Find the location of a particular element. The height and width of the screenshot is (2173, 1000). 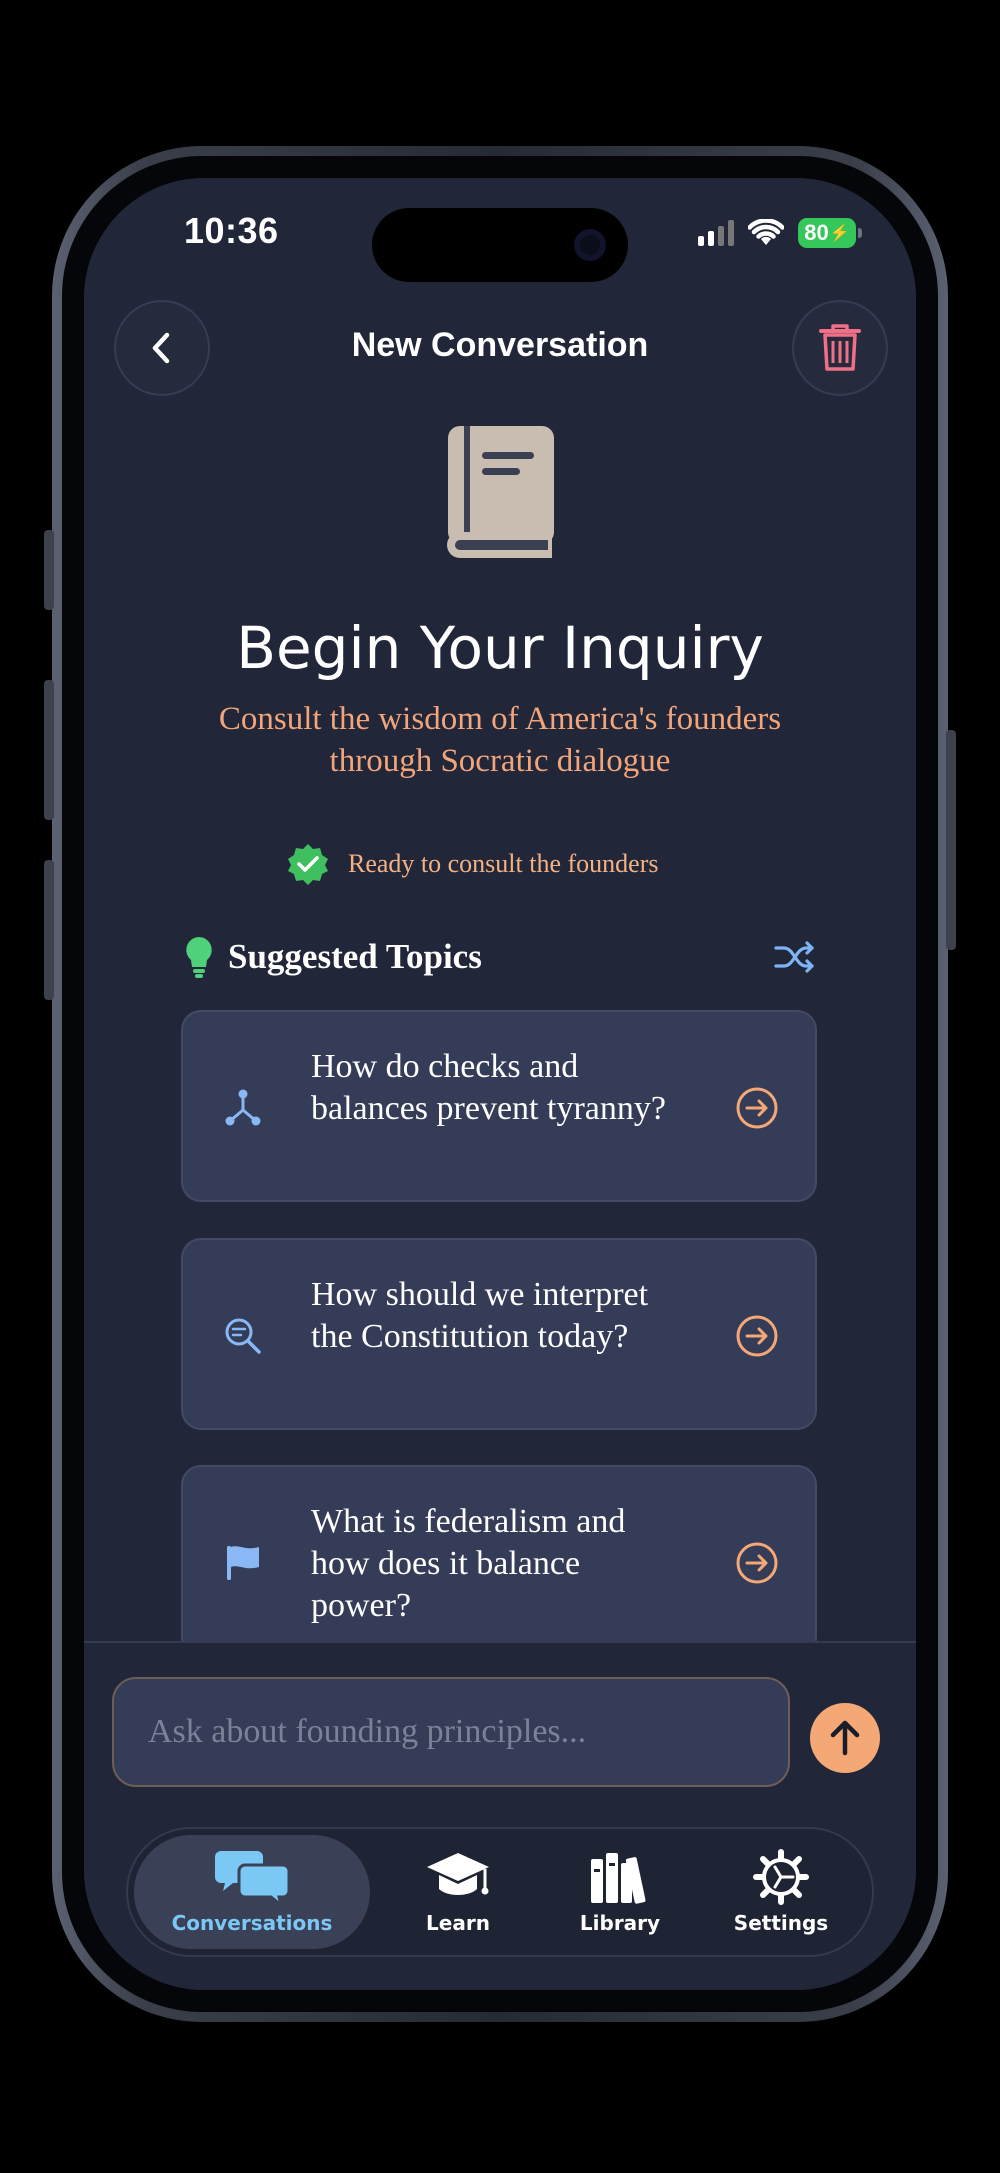

dynamic-island is located at coordinates (500, 245).